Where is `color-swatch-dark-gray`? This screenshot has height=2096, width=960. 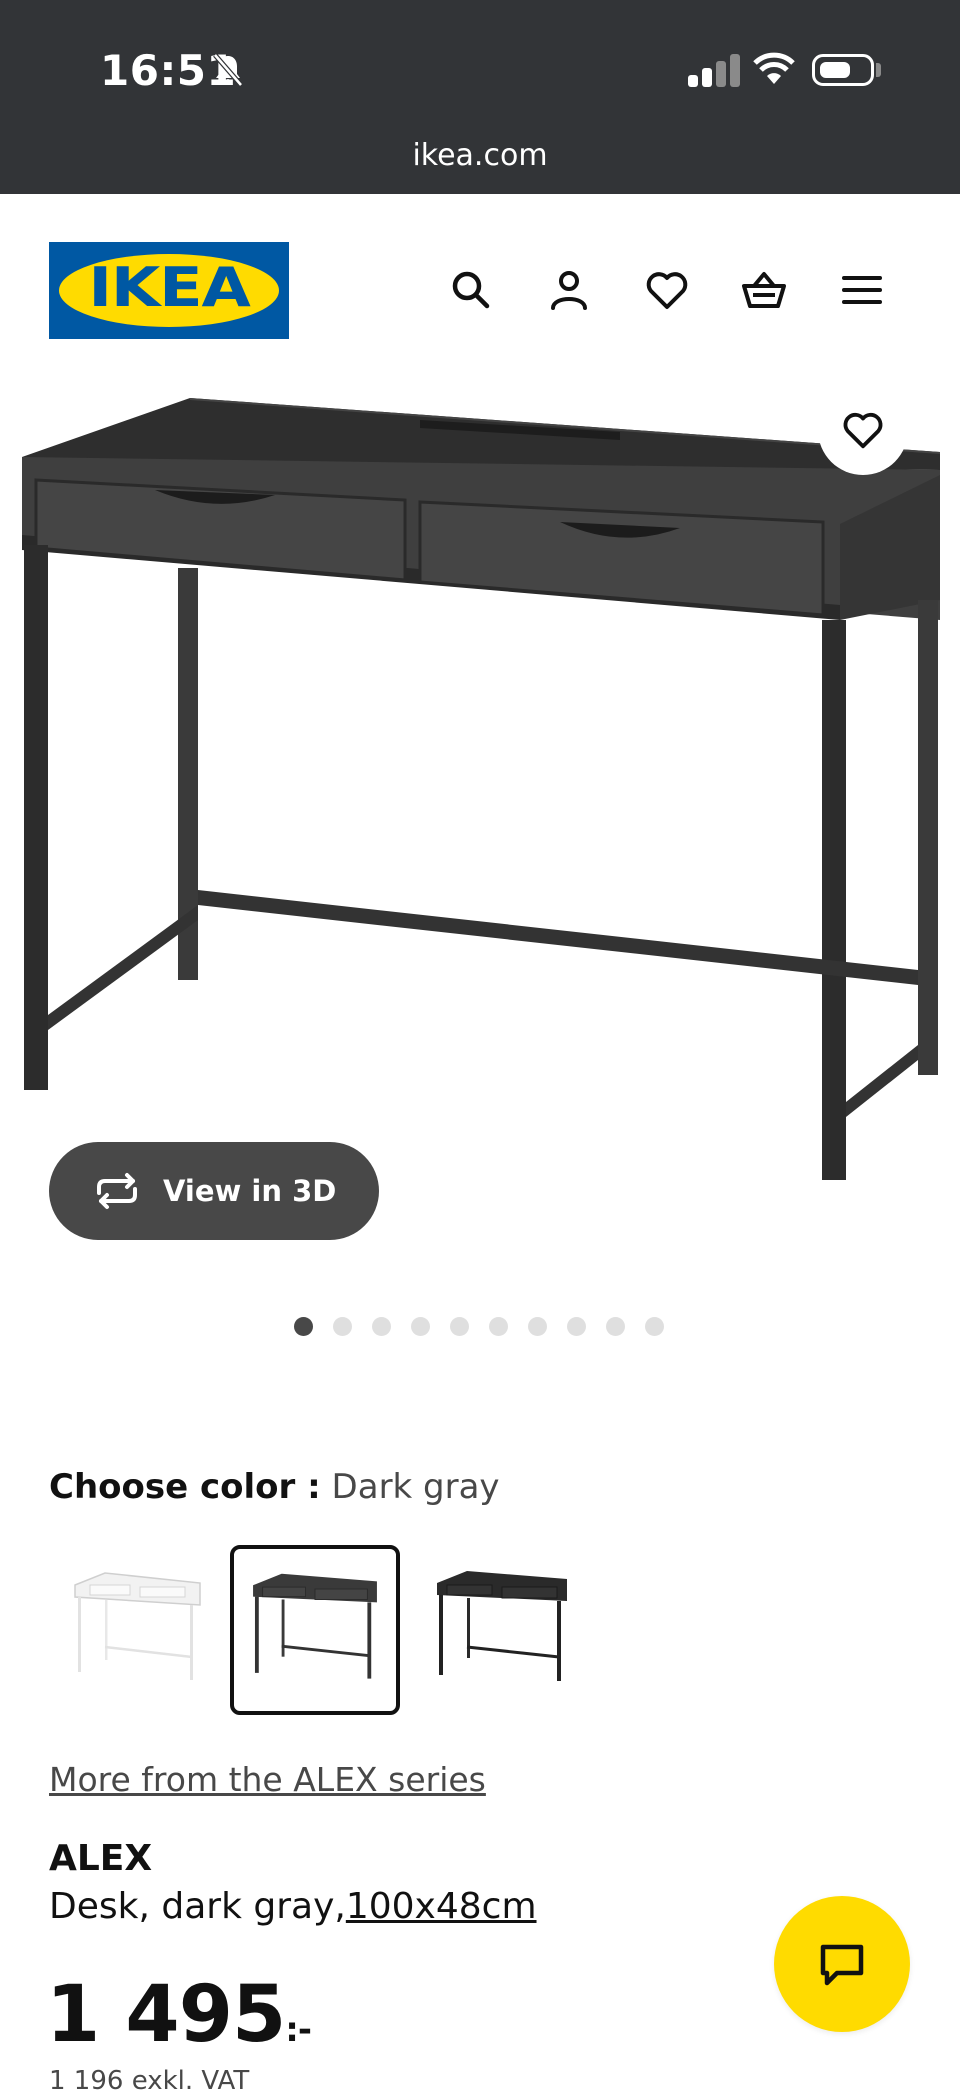 color-swatch-dark-gray is located at coordinates (315, 1630).